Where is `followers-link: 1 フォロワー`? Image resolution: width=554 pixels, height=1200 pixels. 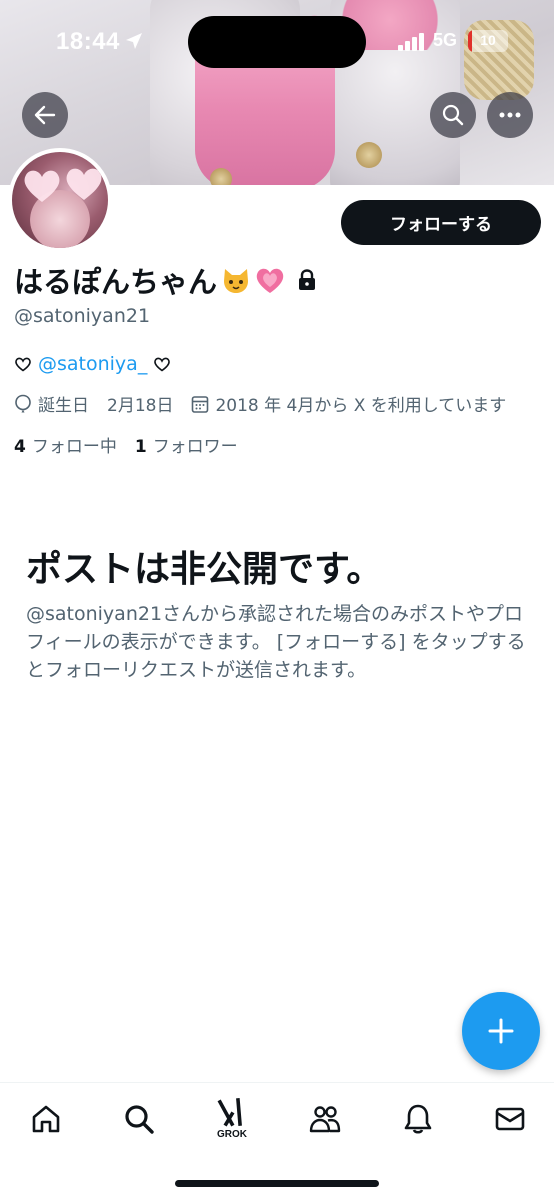
followers-link: 1 フォロワー is located at coordinates (186, 444).